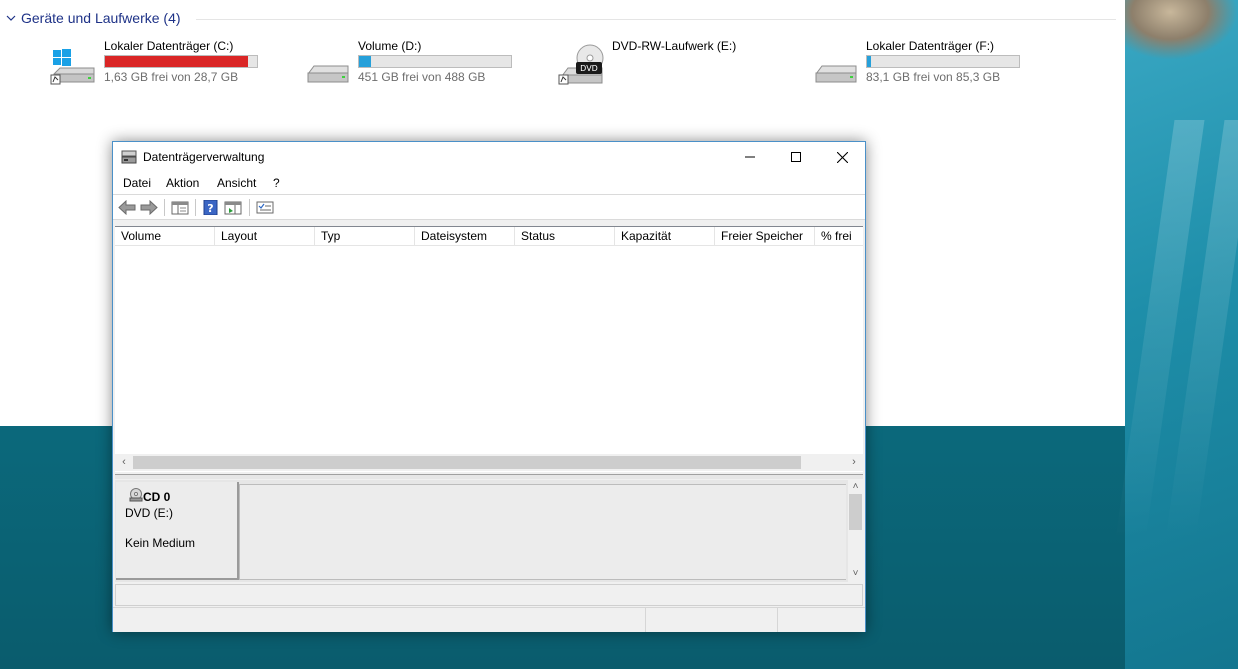 The width and height of the screenshot is (1238, 669). What do you see at coordinates (265, 207) in the screenshot?
I see `properties-icon` at bounding box center [265, 207].